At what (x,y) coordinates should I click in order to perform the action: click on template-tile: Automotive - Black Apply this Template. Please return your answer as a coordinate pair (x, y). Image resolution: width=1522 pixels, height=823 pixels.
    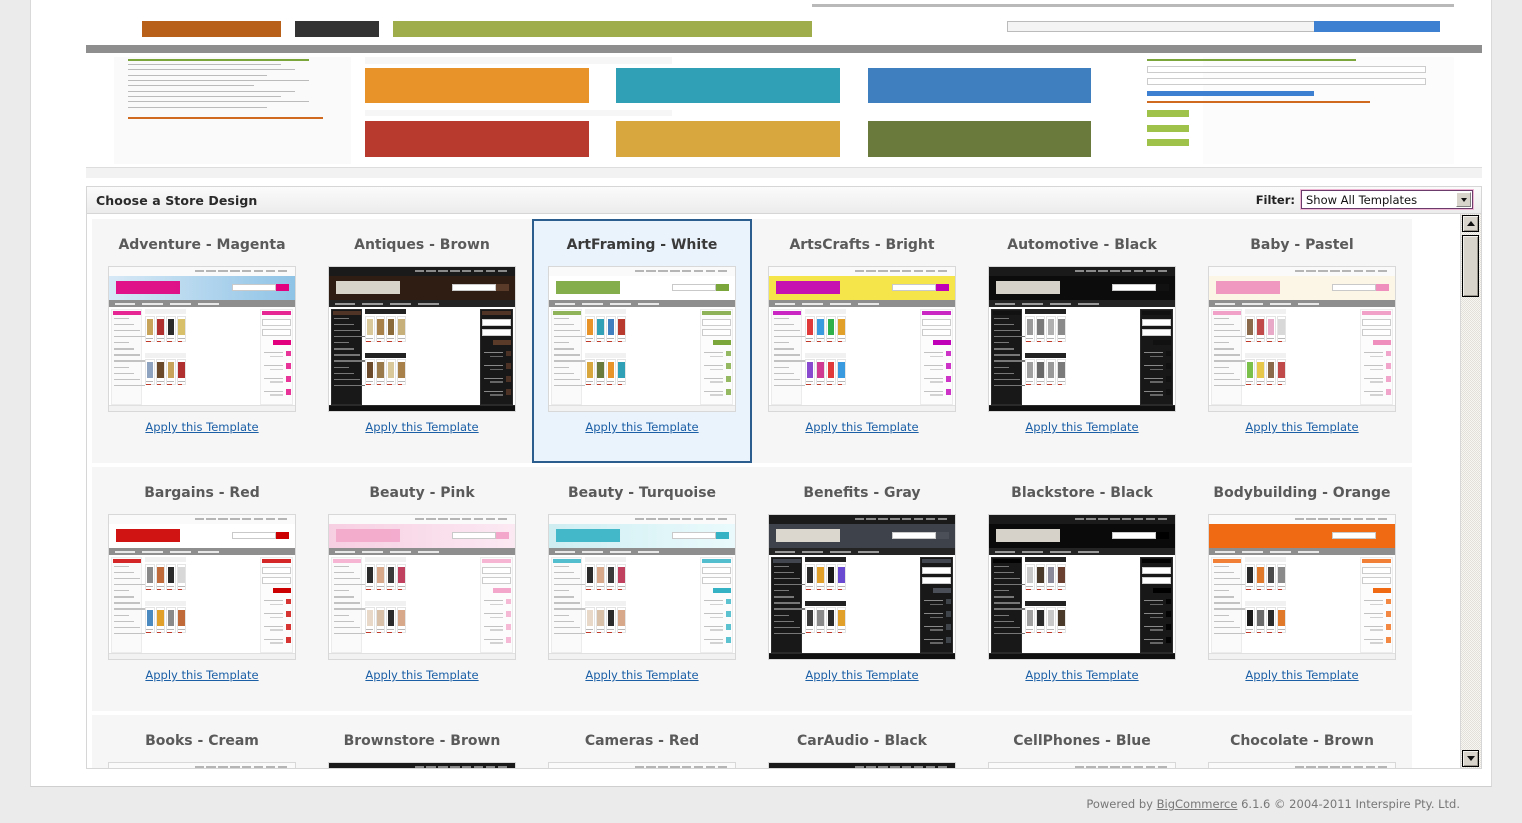
    Looking at the image, I should click on (1082, 341).